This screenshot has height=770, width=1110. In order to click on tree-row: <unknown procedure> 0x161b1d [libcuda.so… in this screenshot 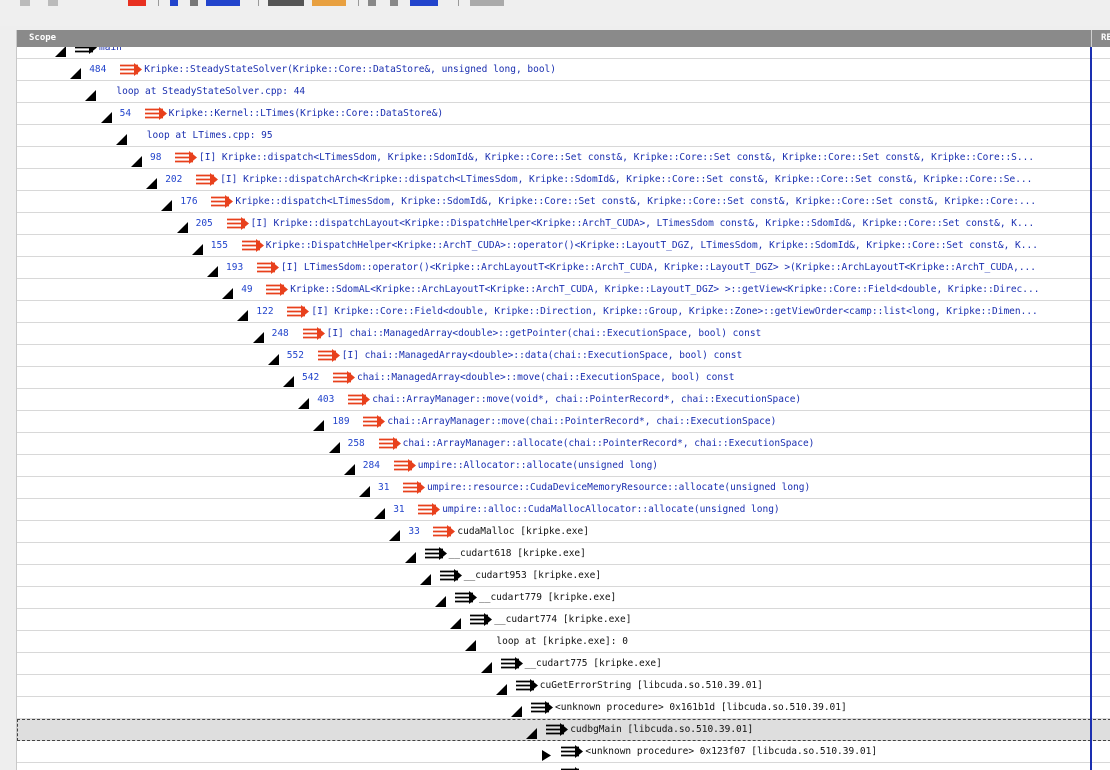, I will do `click(563, 708)`.